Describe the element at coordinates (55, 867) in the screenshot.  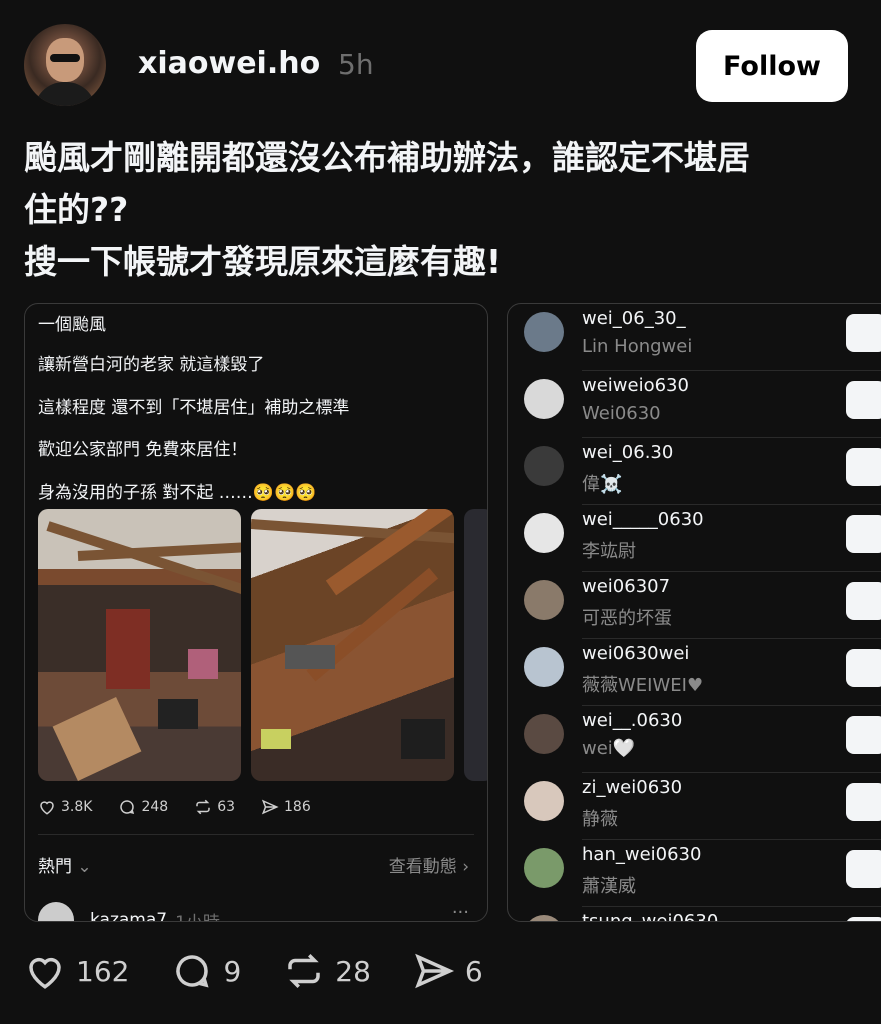
I see `sort-label: 熱門` at that location.